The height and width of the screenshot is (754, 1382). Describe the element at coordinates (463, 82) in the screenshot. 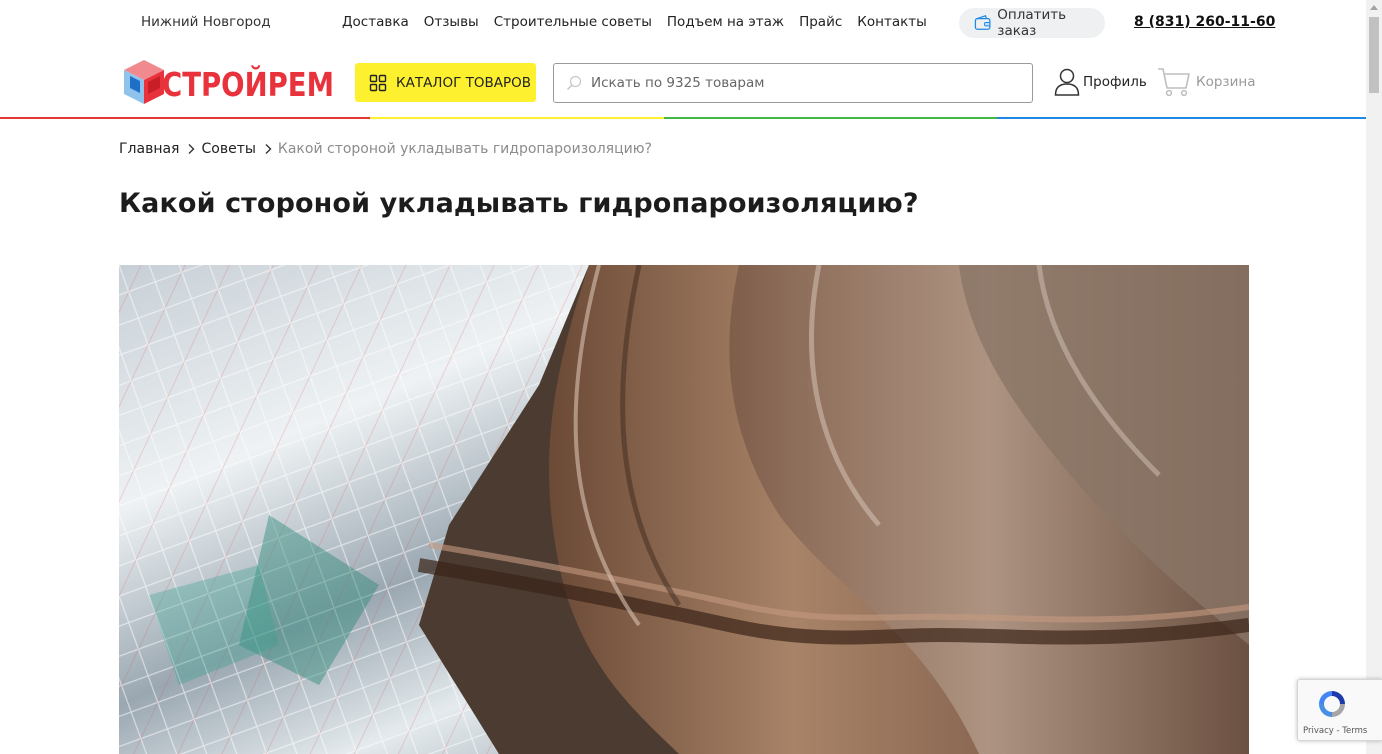

I see `catalog-label: КАТАЛОГ ТОВАРОВ` at that location.